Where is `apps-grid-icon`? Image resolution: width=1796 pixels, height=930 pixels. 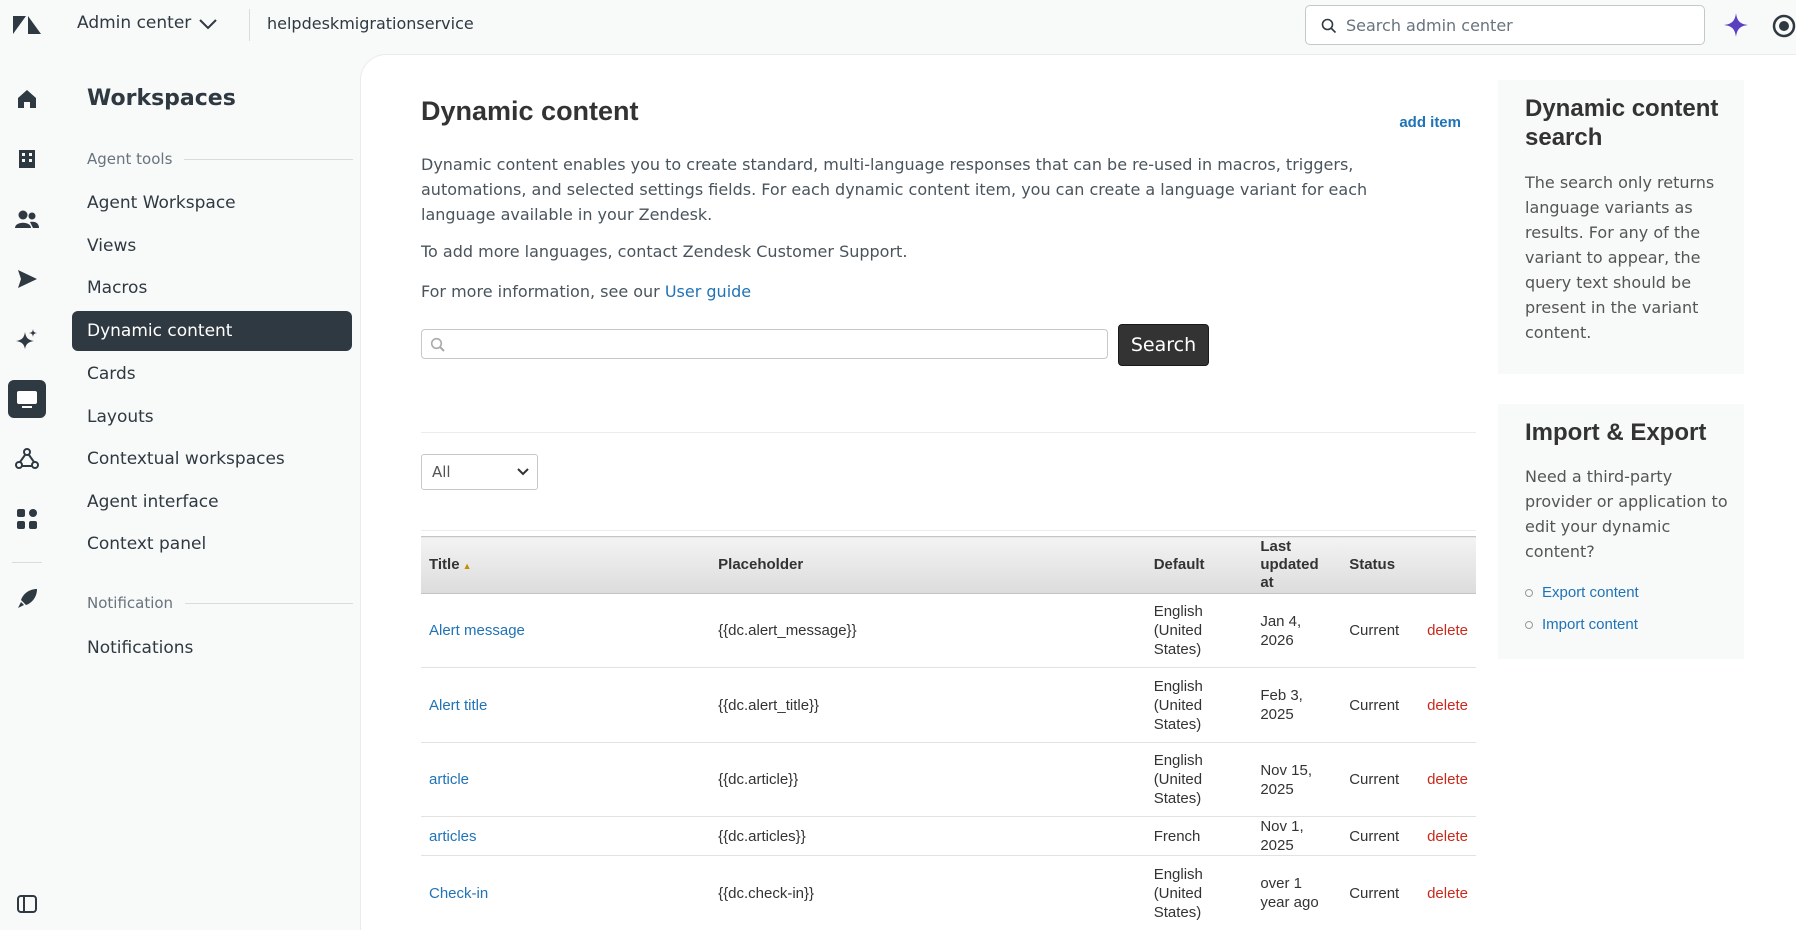
apps-grid-icon is located at coordinates (27, 519).